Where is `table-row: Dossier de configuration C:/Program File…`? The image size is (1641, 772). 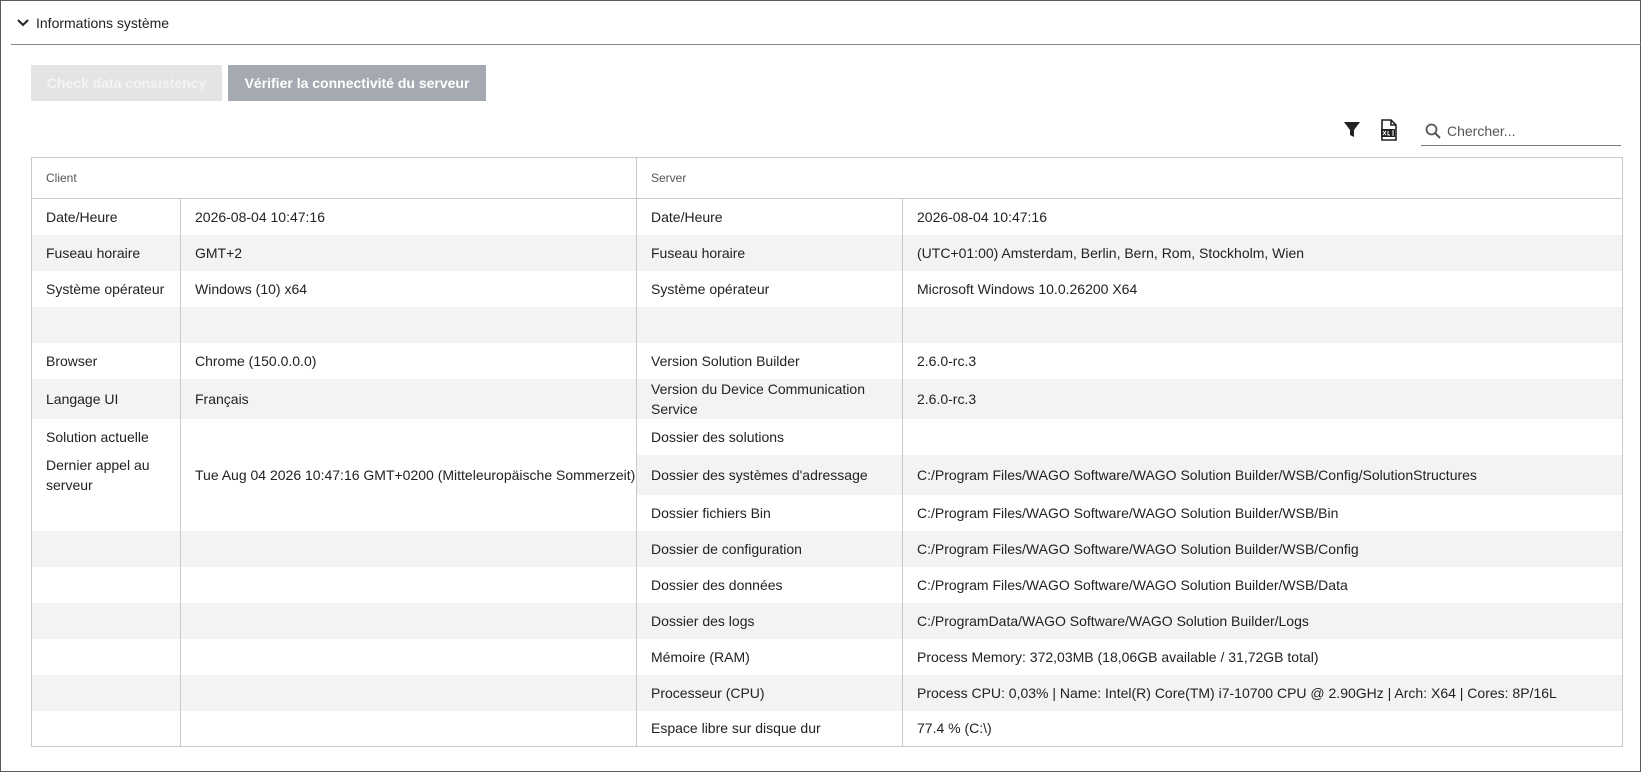
table-row: Dossier de configuration C:/Program File… is located at coordinates (827, 548).